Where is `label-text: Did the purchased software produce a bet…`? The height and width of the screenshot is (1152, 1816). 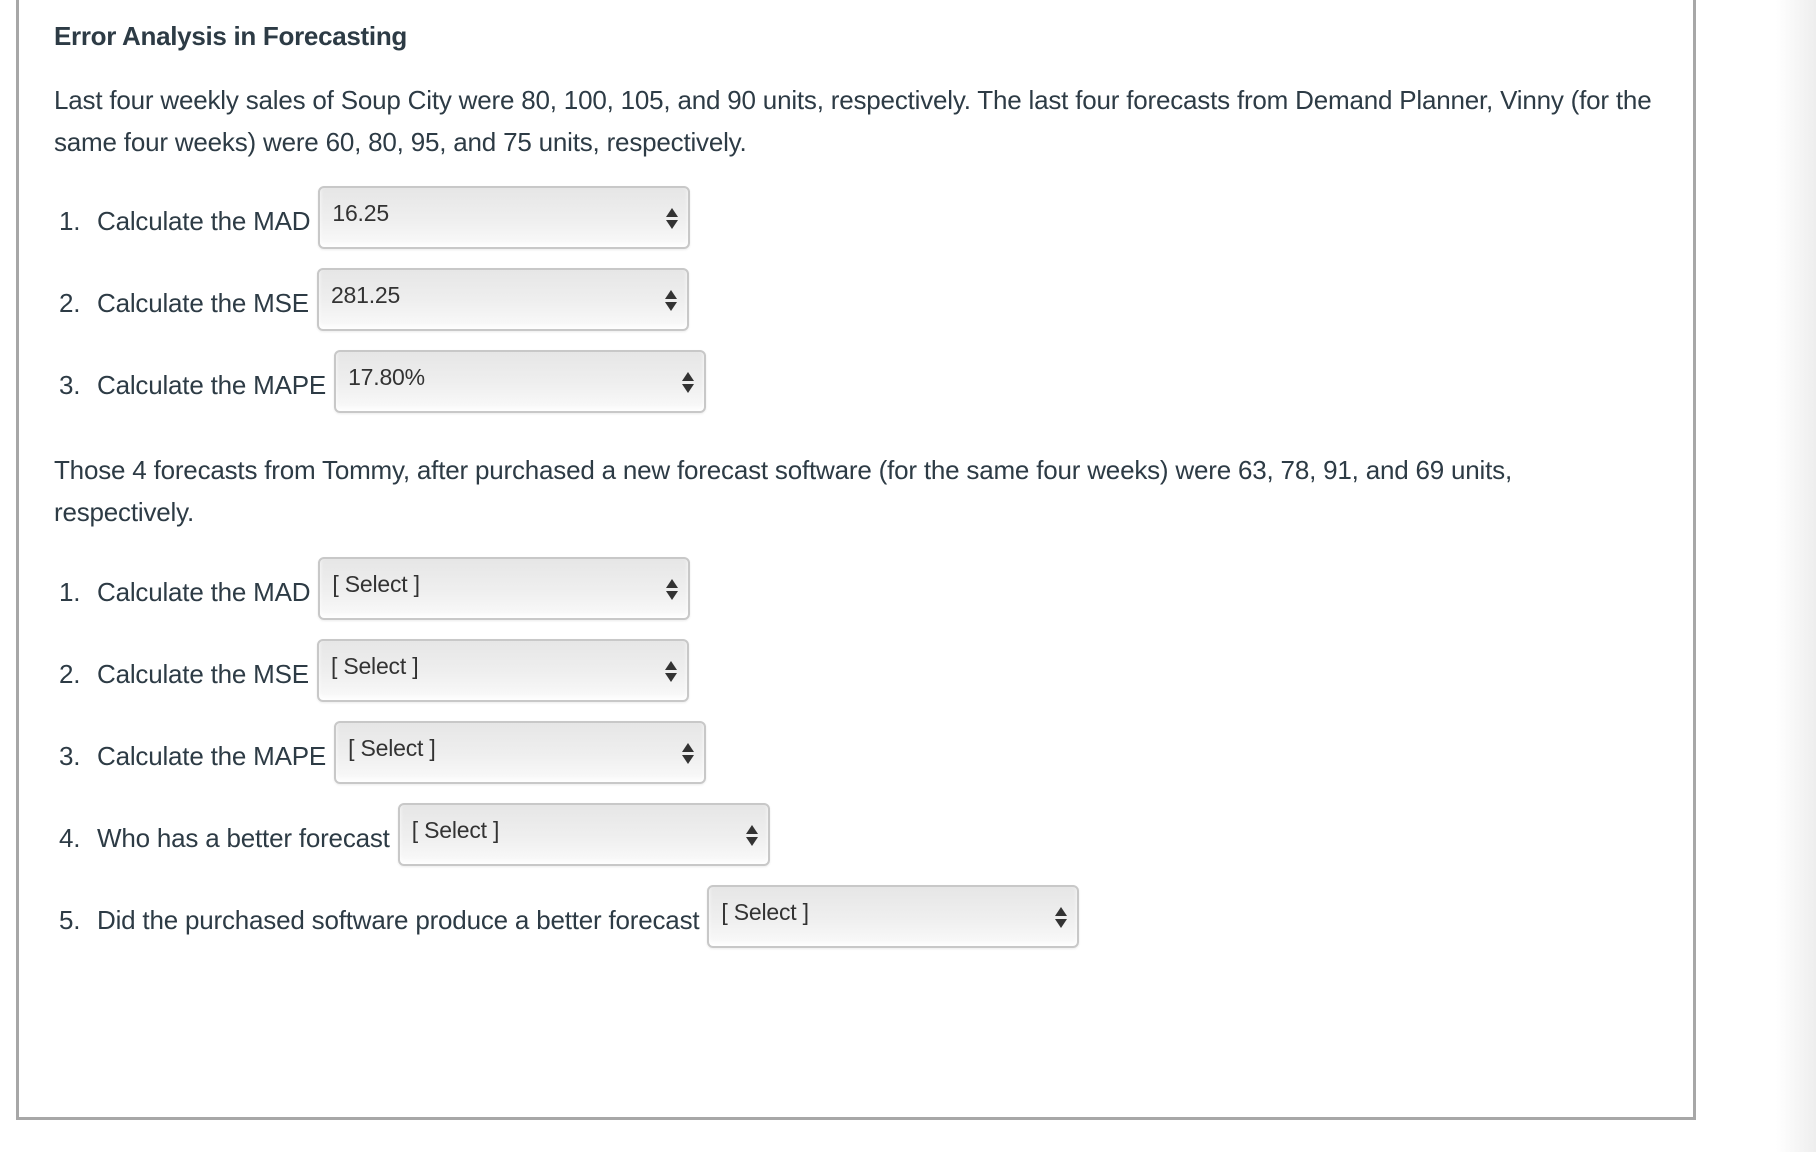 label-text: Did the purchased software produce a bet… is located at coordinates (398, 919).